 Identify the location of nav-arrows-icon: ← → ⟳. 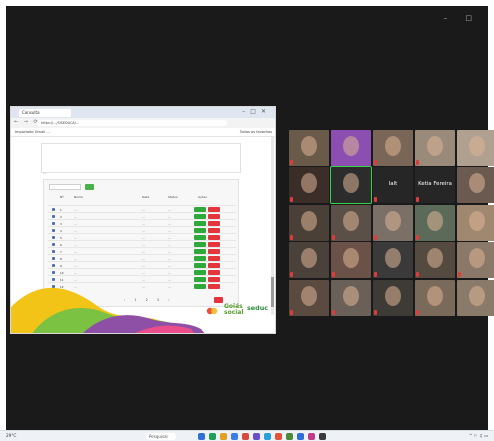
(27, 122).